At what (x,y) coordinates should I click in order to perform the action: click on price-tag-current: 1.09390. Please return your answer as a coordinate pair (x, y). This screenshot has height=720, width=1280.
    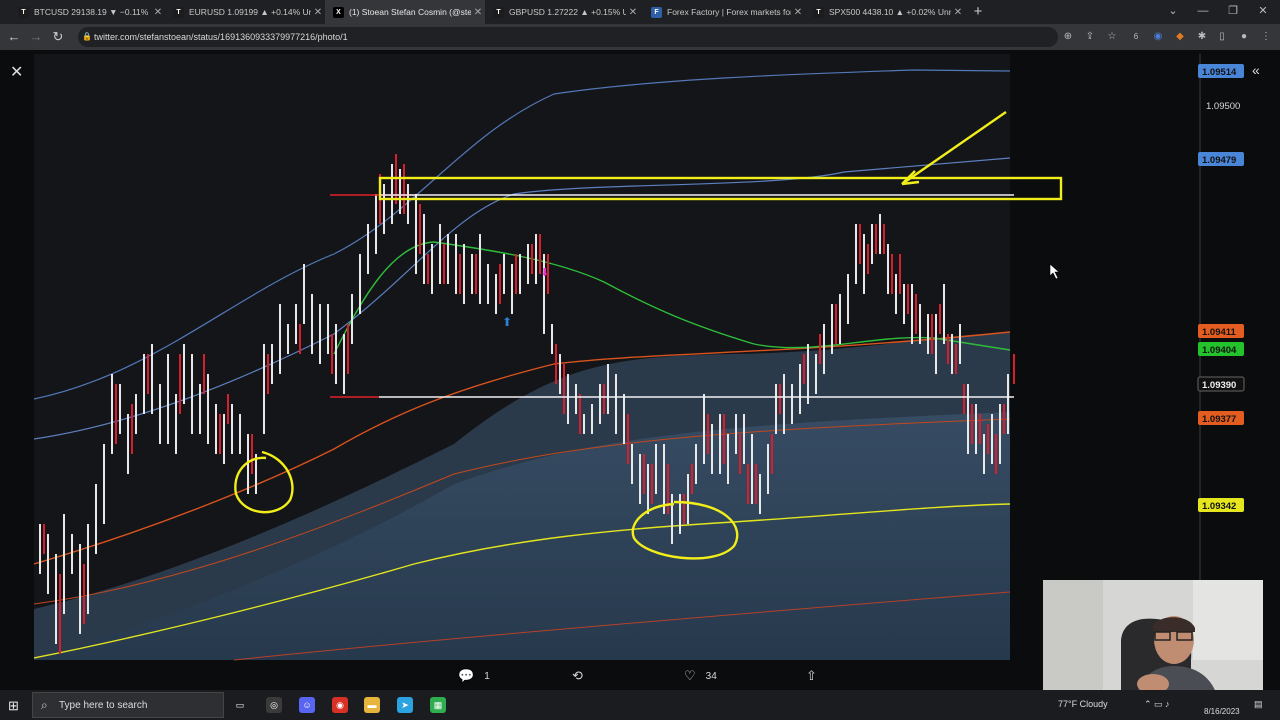
    Looking at the image, I should click on (1219, 385).